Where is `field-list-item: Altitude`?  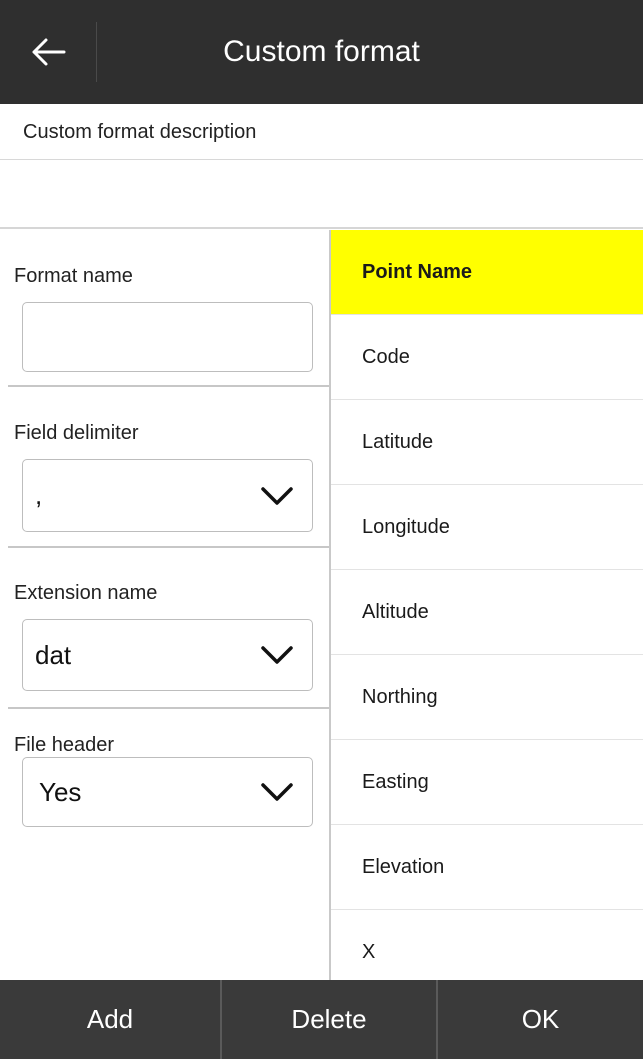 field-list-item: Altitude is located at coordinates (487, 612).